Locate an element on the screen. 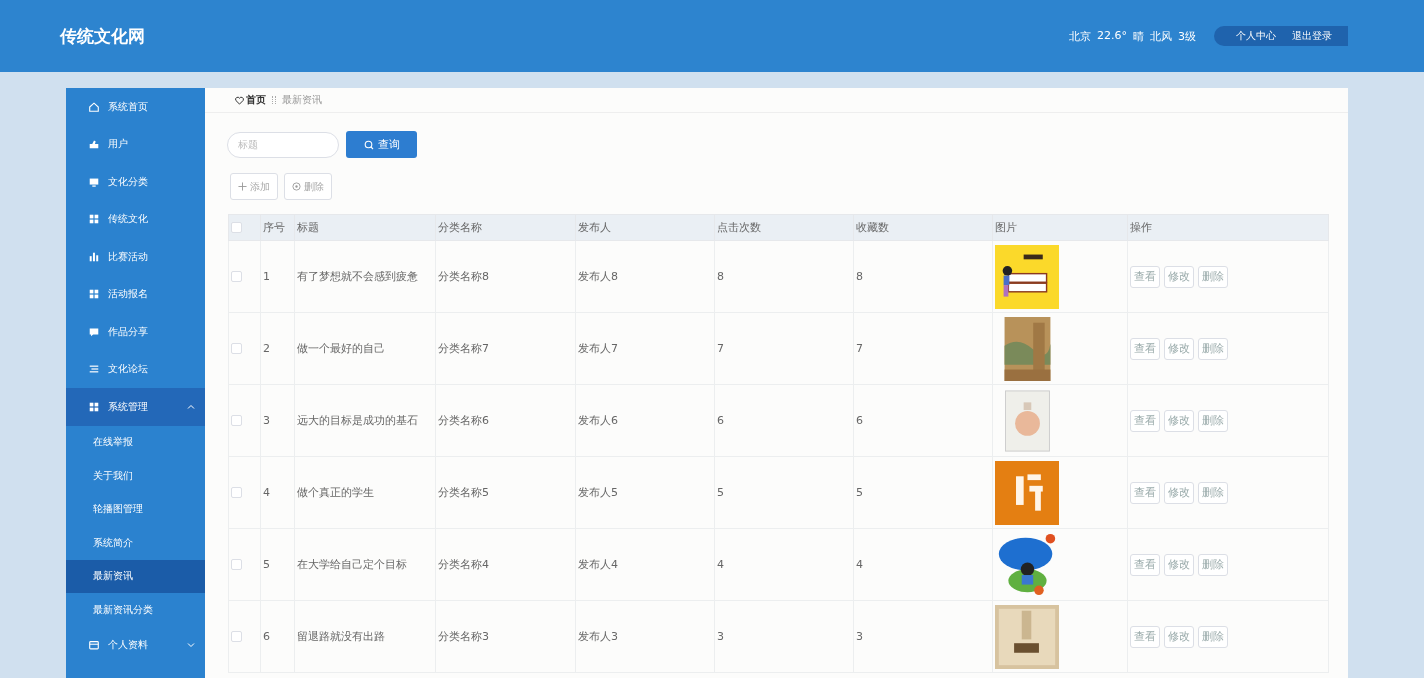 Image resolution: width=1424 pixels, height=678 pixels. column-header: 发布人 is located at coordinates (645, 227).